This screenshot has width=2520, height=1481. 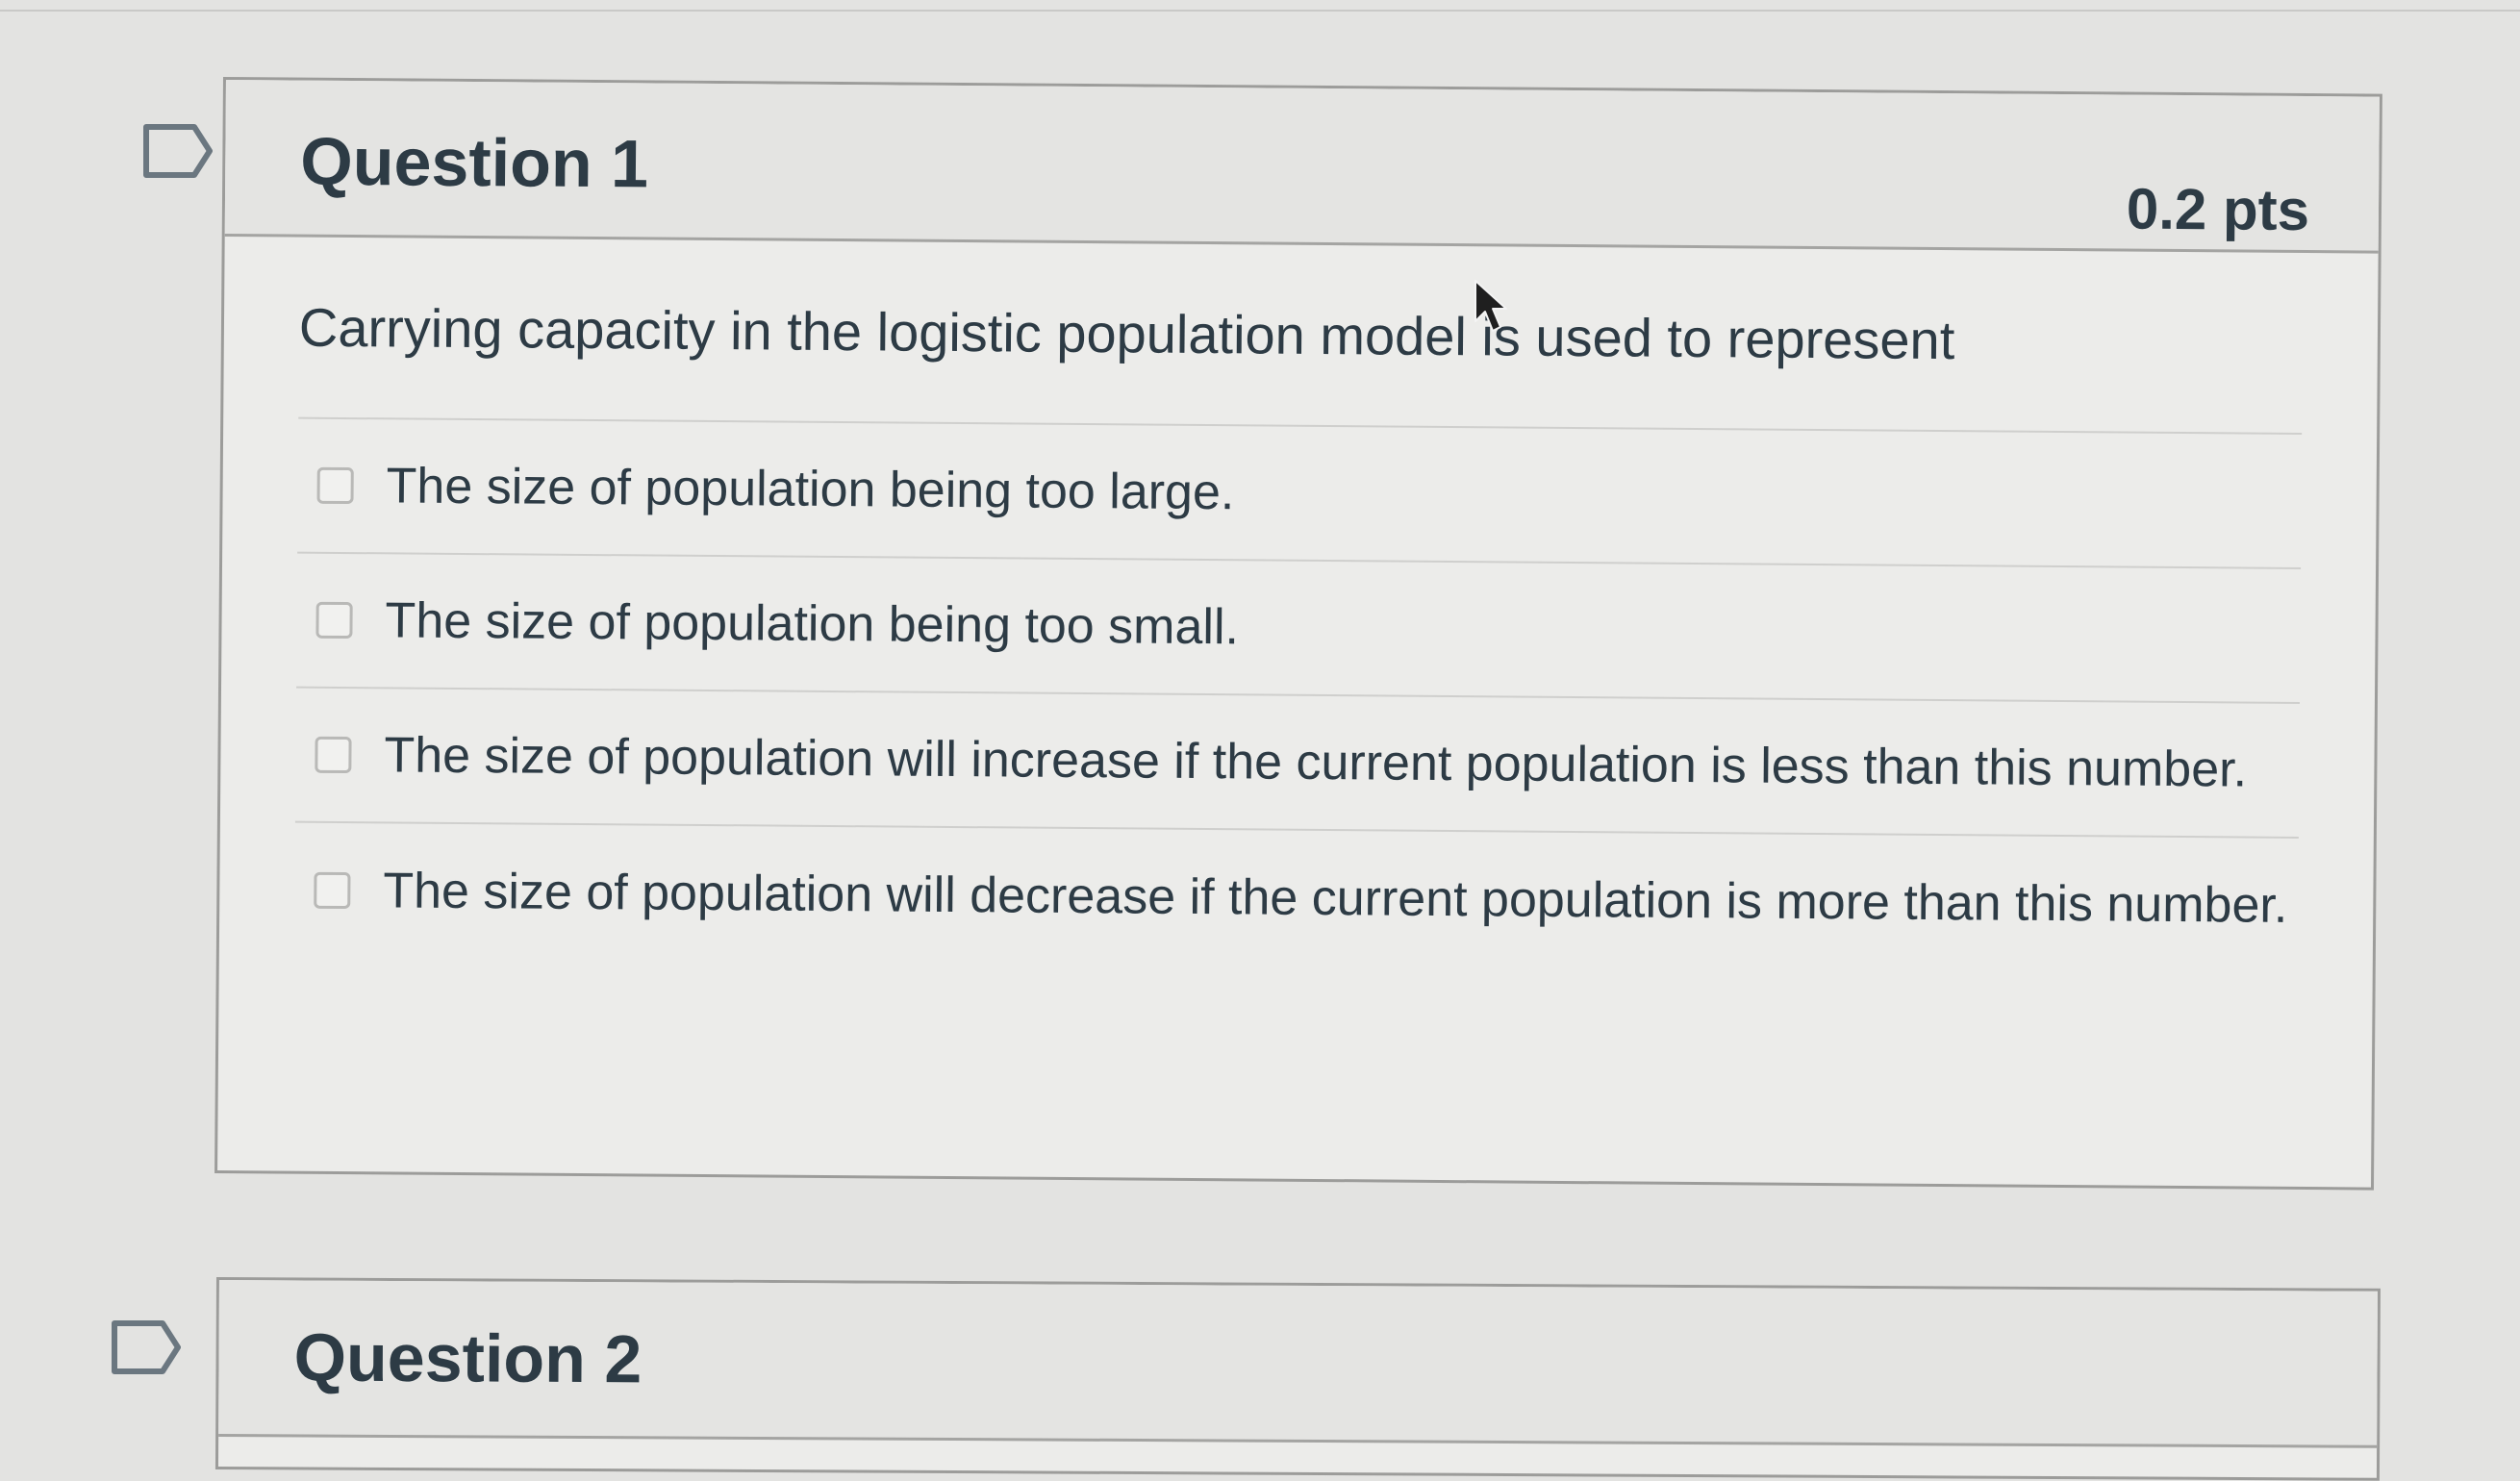 I want to click on mouse-pointer-icon, so click(x=1491, y=308).